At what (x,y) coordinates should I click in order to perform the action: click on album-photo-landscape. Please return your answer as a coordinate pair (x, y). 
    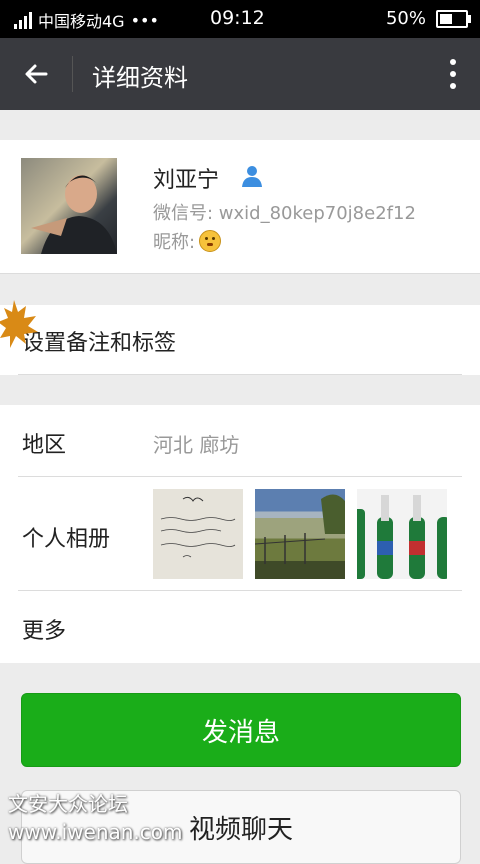
    Looking at the image, I should click on (299, 534).